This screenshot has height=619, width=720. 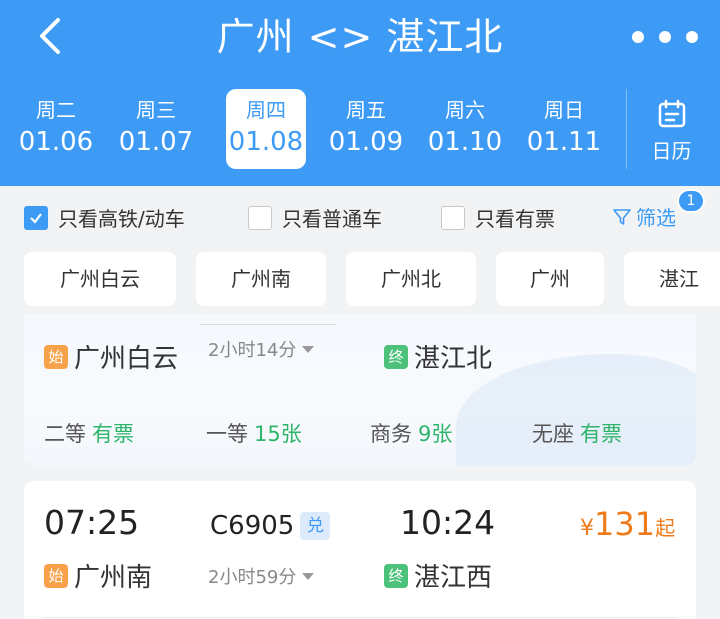 I want to click on date-value: 01.09, so click(x=366, y=142).